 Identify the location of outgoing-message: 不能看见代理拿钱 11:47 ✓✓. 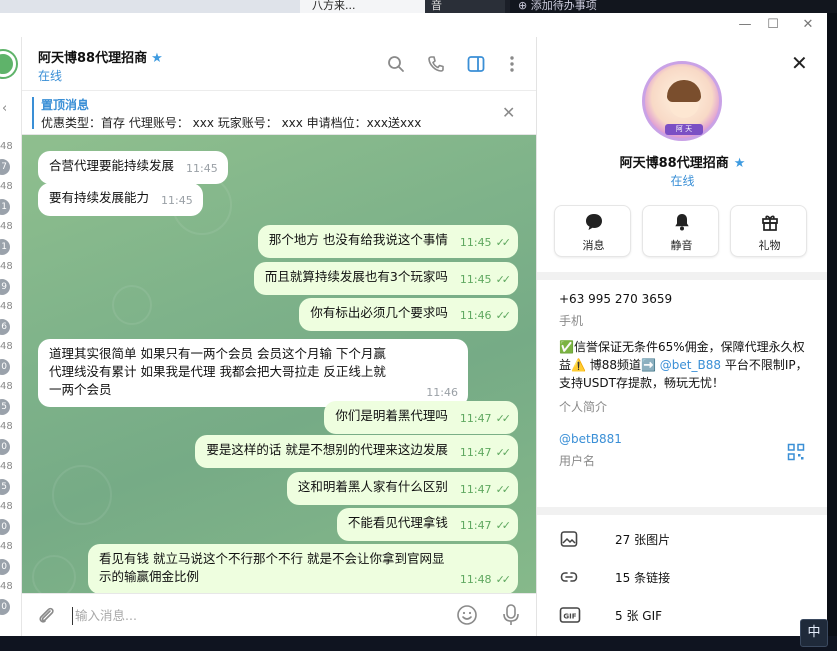
(427, 524).